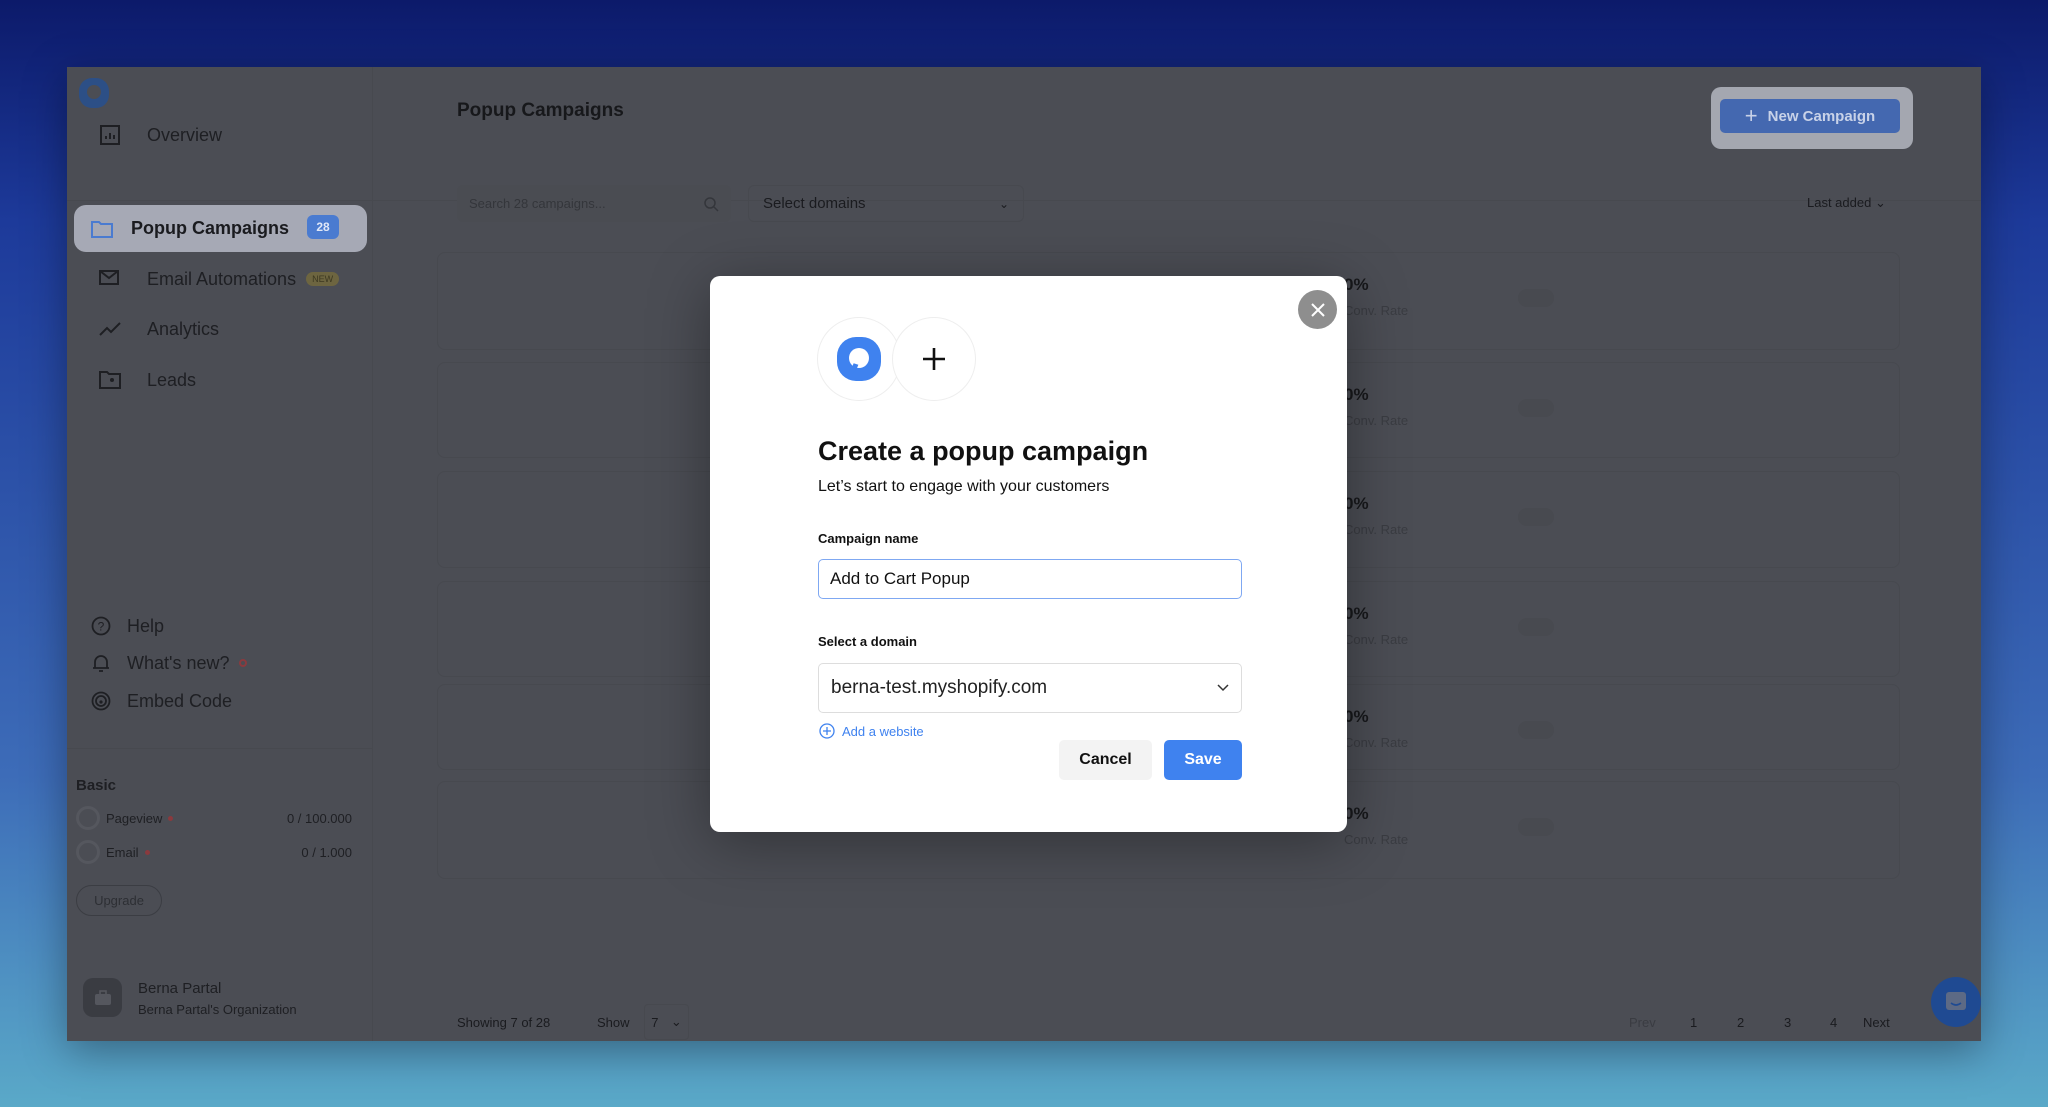 This screenshot has width=2048, height=1107. I want to click on plan-title: Basic, so click(96, 785).